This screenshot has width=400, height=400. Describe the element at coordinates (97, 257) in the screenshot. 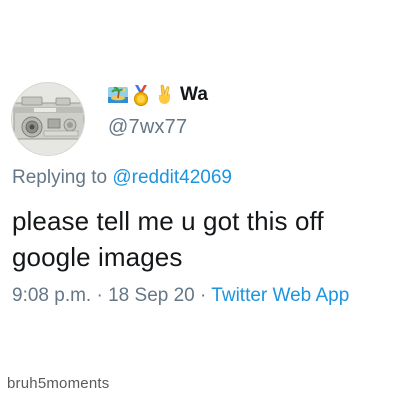

I see `tweet-text-line: google images` at that location.